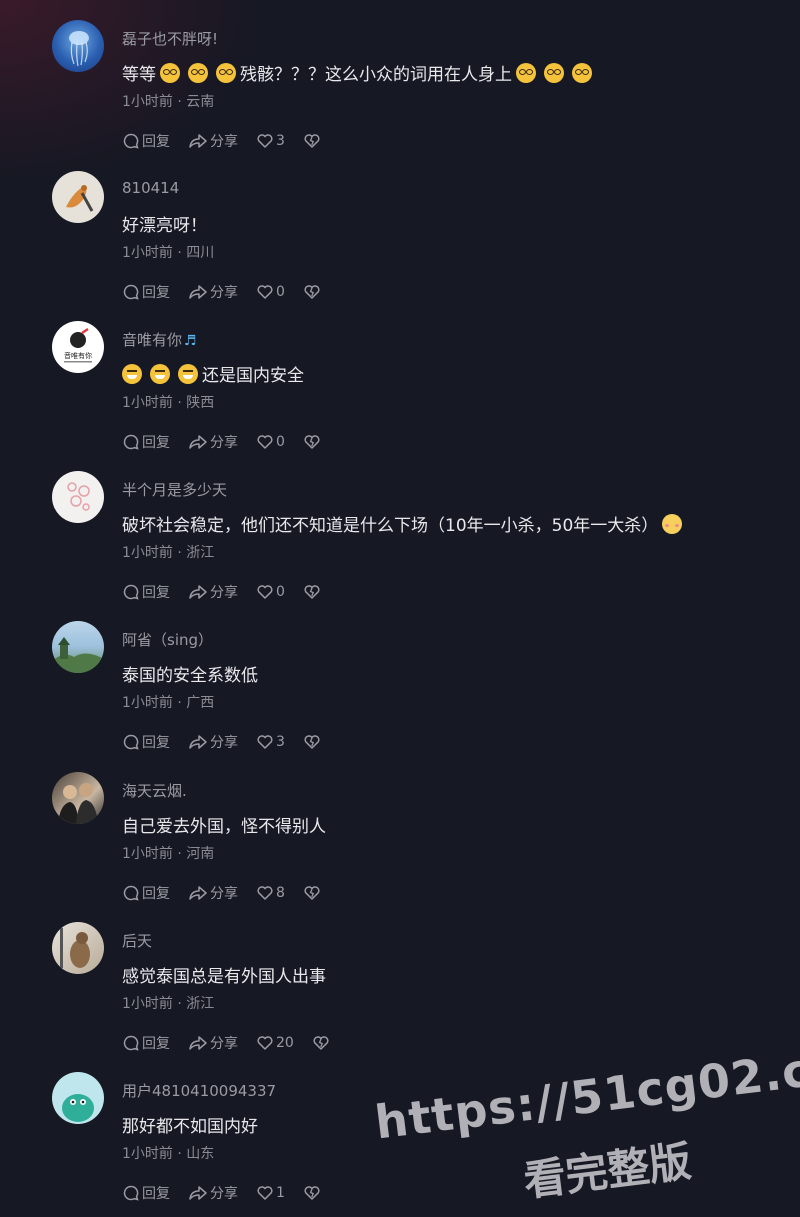 This screenshot has height=1217, width=800. What do you see at coordinates (190, 1127) in the screenshot?
I see `comment-text: 那好都不如国内好` at bounding box center [190, 1127].